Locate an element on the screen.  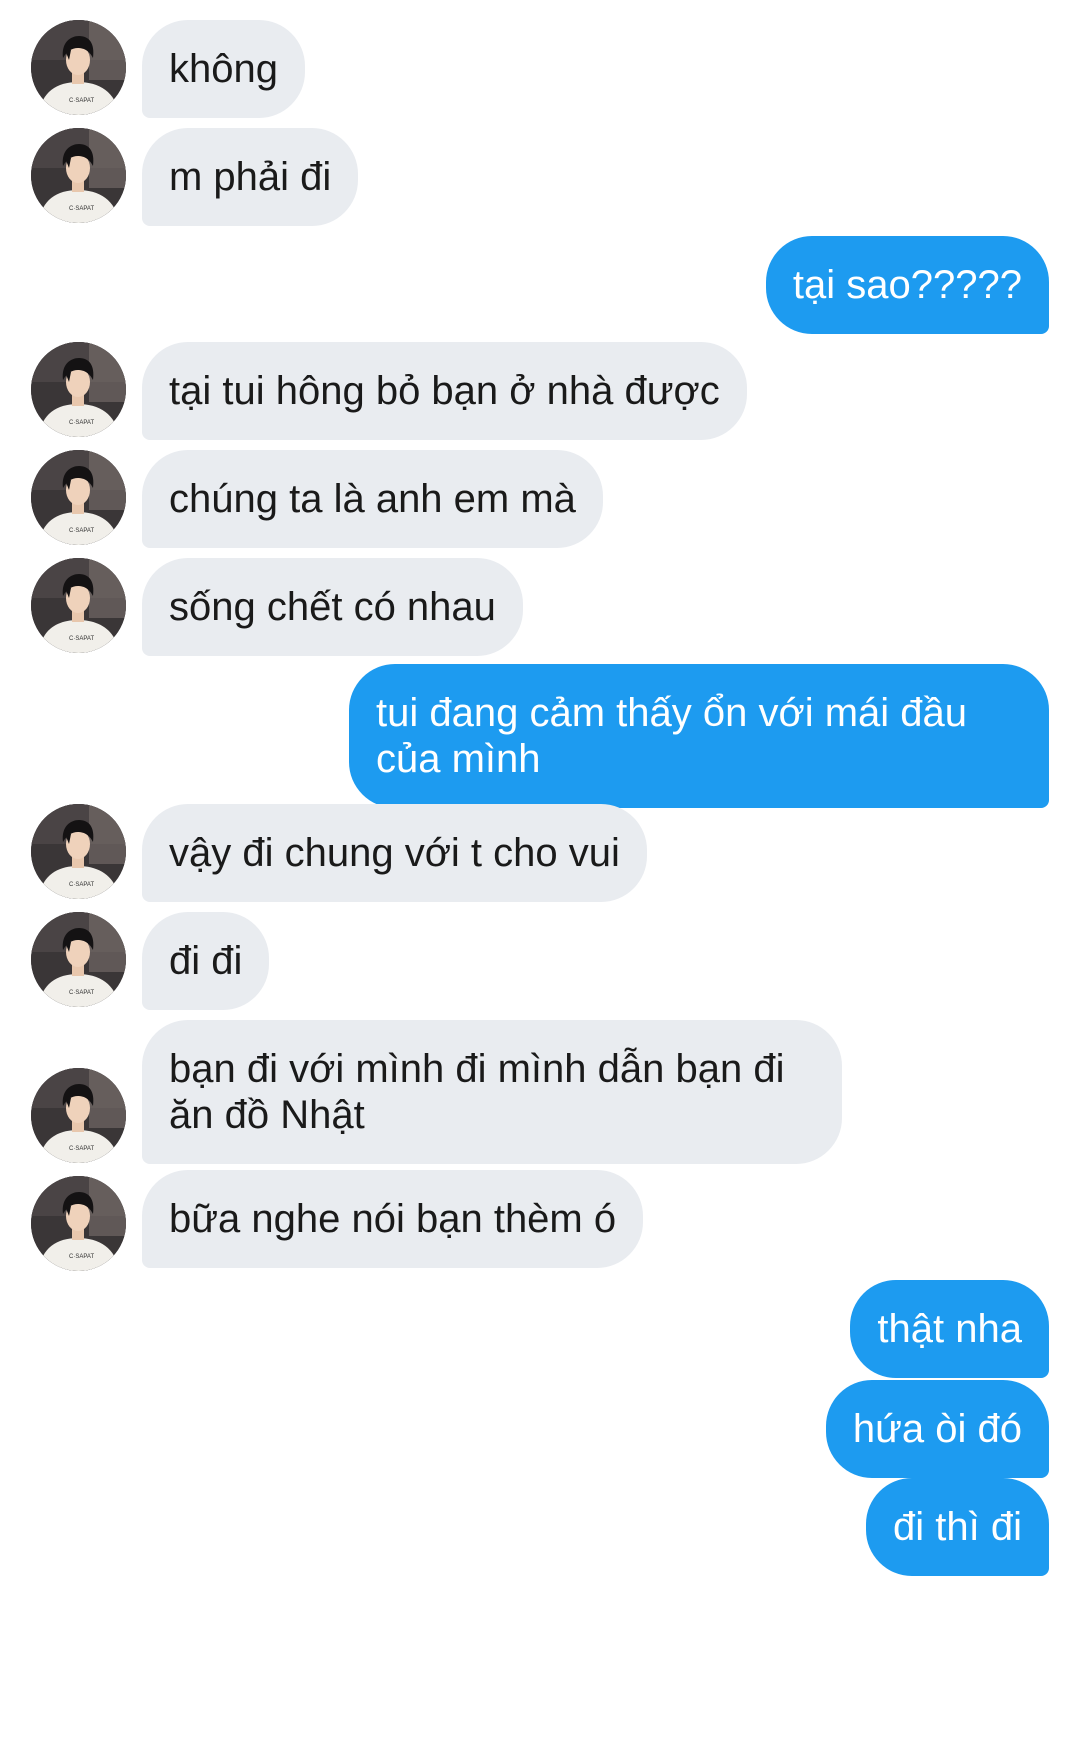
outgoing-message: đi thì đi is located at coordinates (957, 1527).